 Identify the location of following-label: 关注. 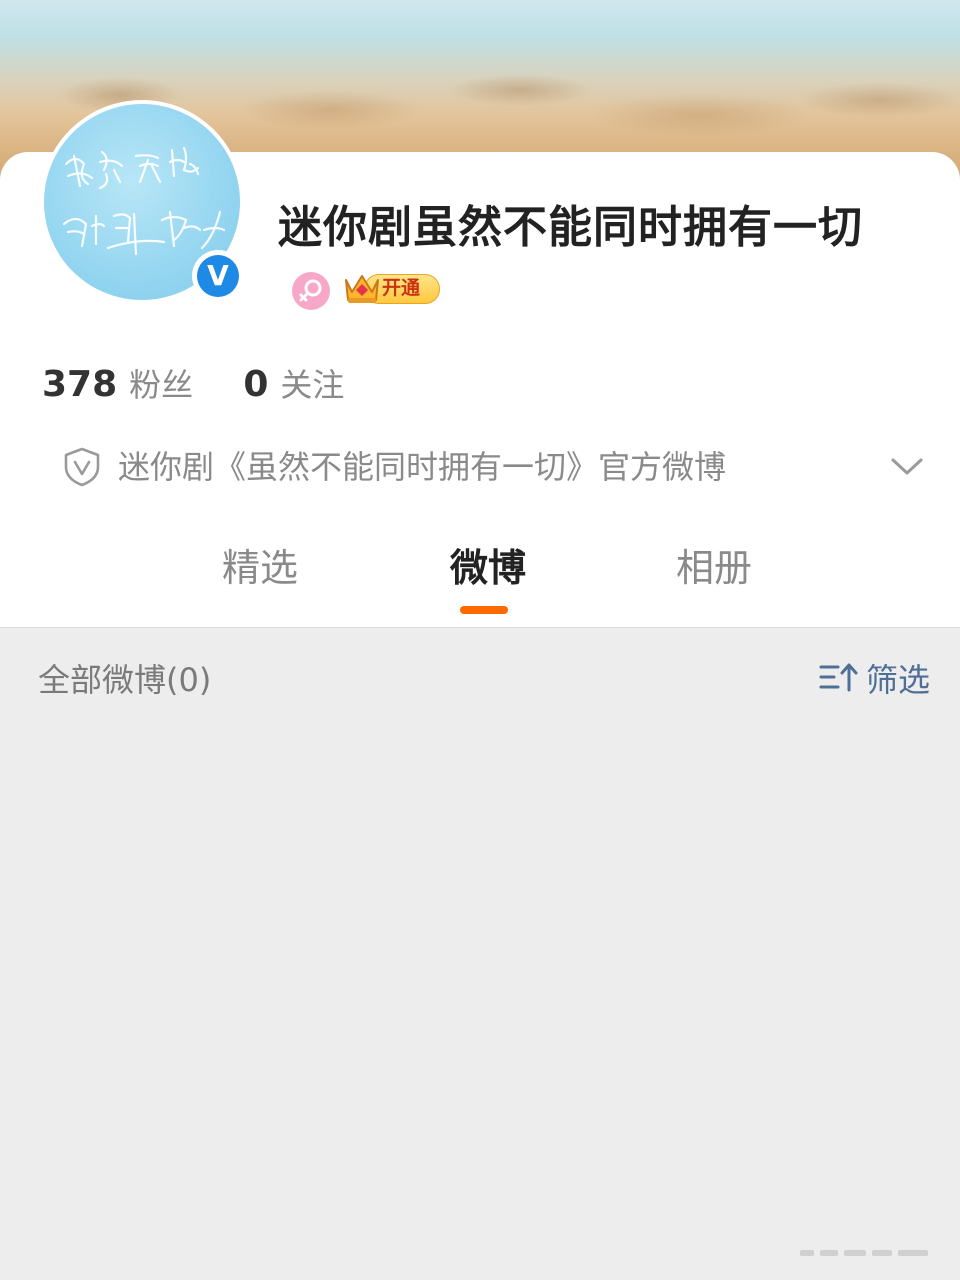
(312, 385).